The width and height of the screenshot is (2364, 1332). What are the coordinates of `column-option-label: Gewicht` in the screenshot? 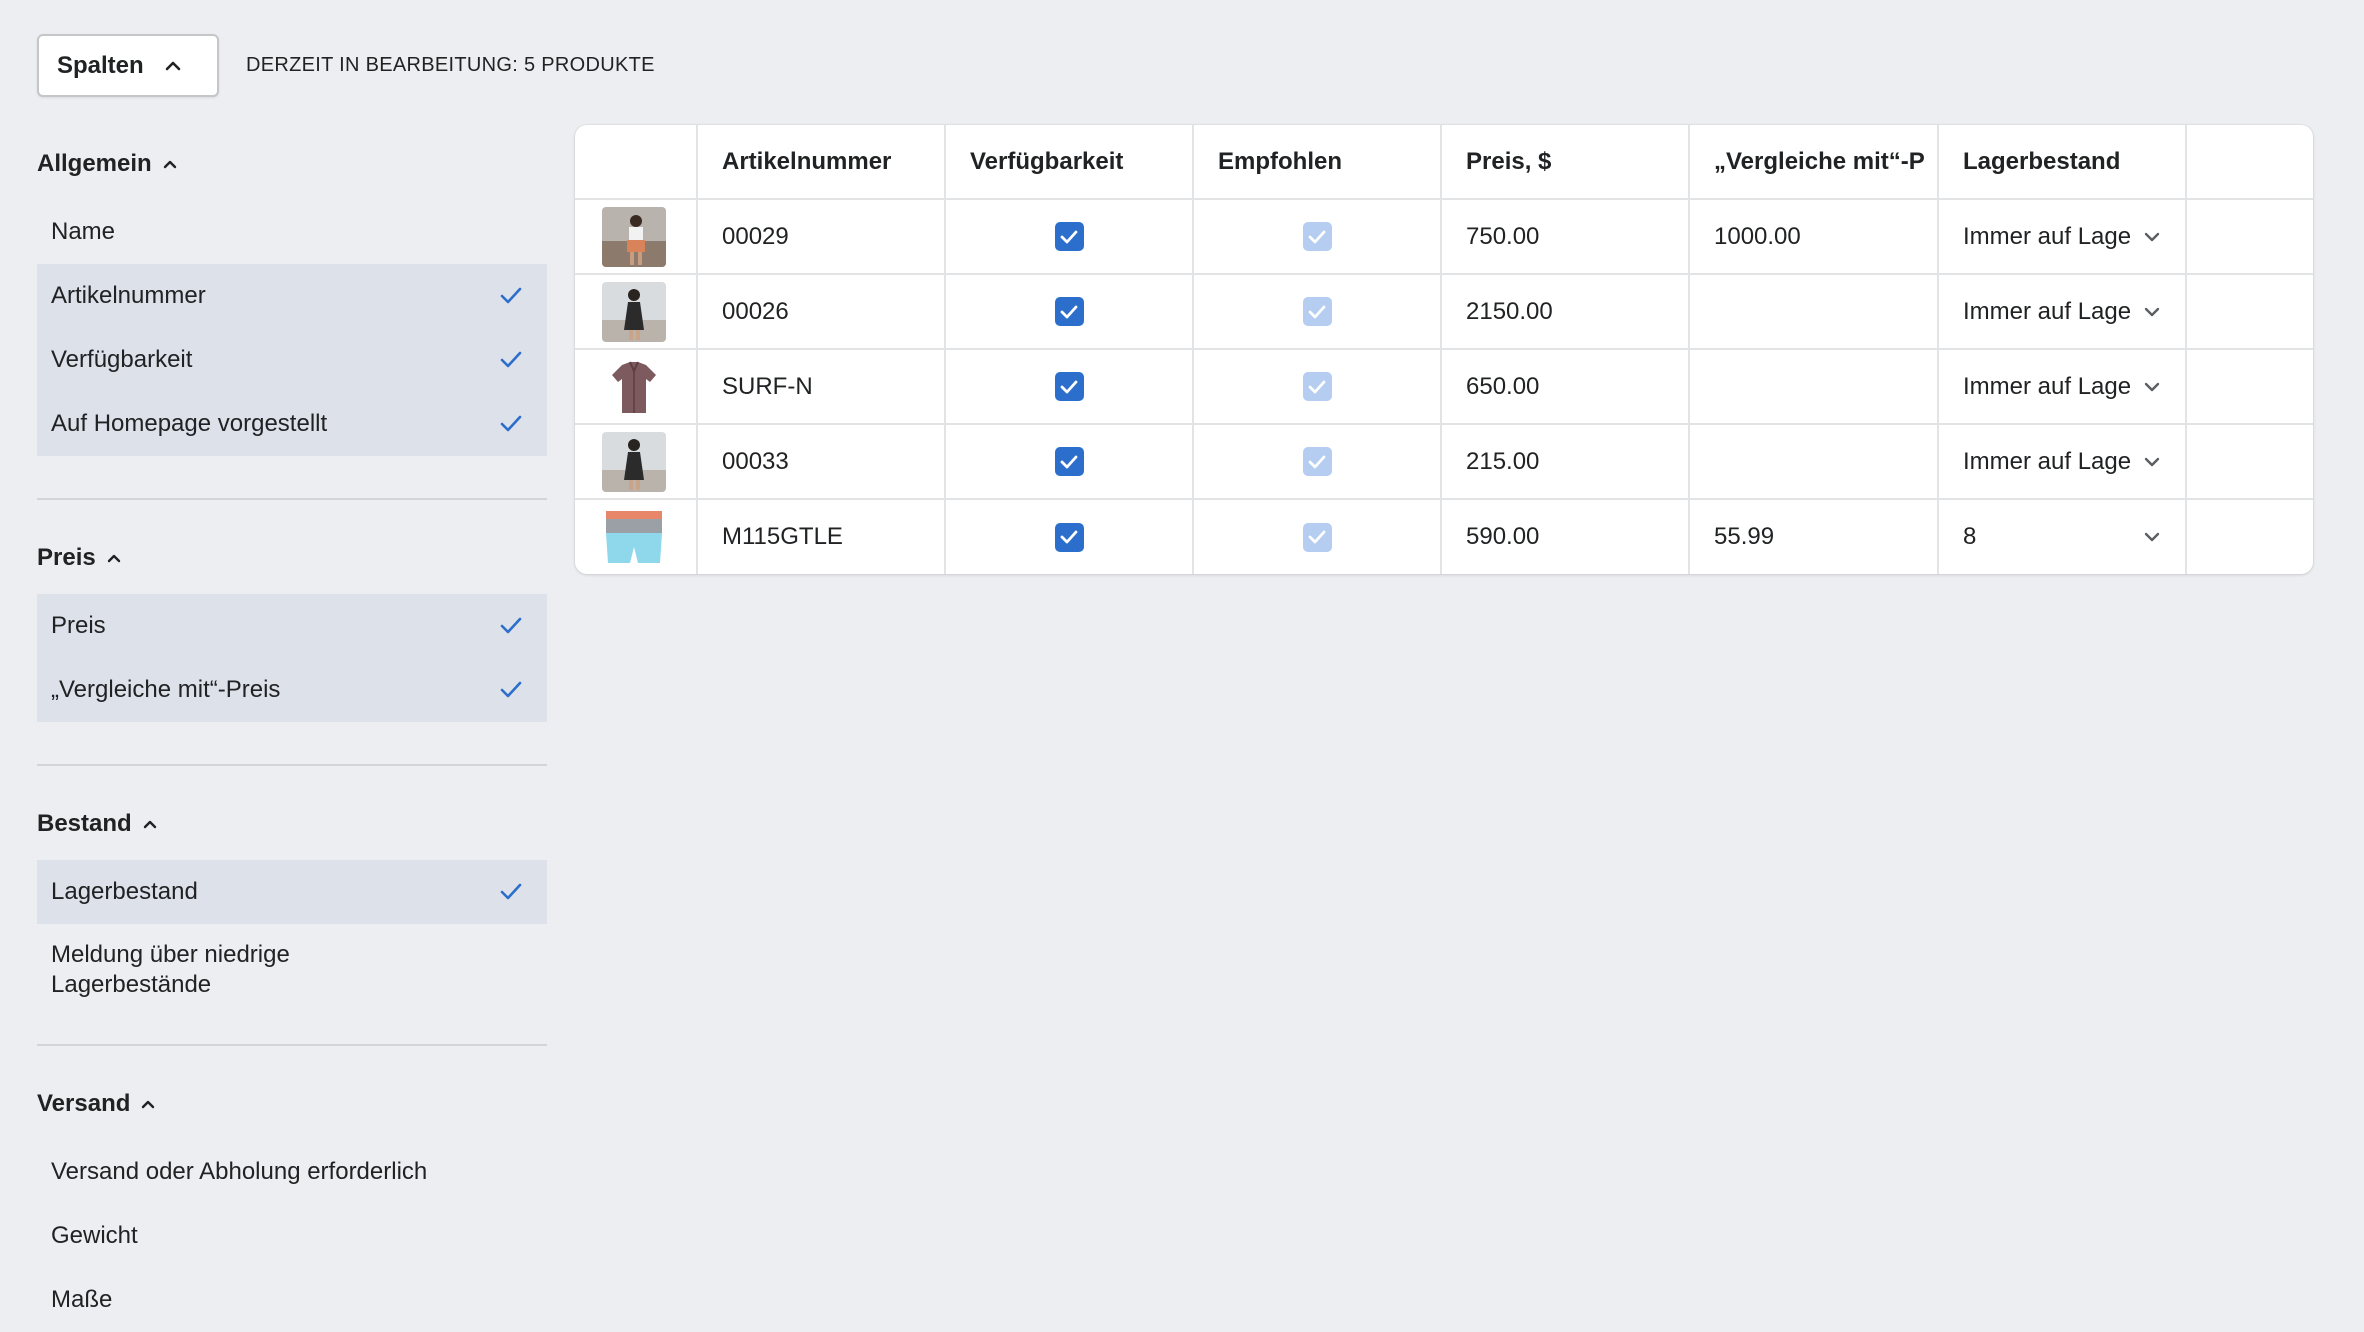 It's located at (94, 1235).